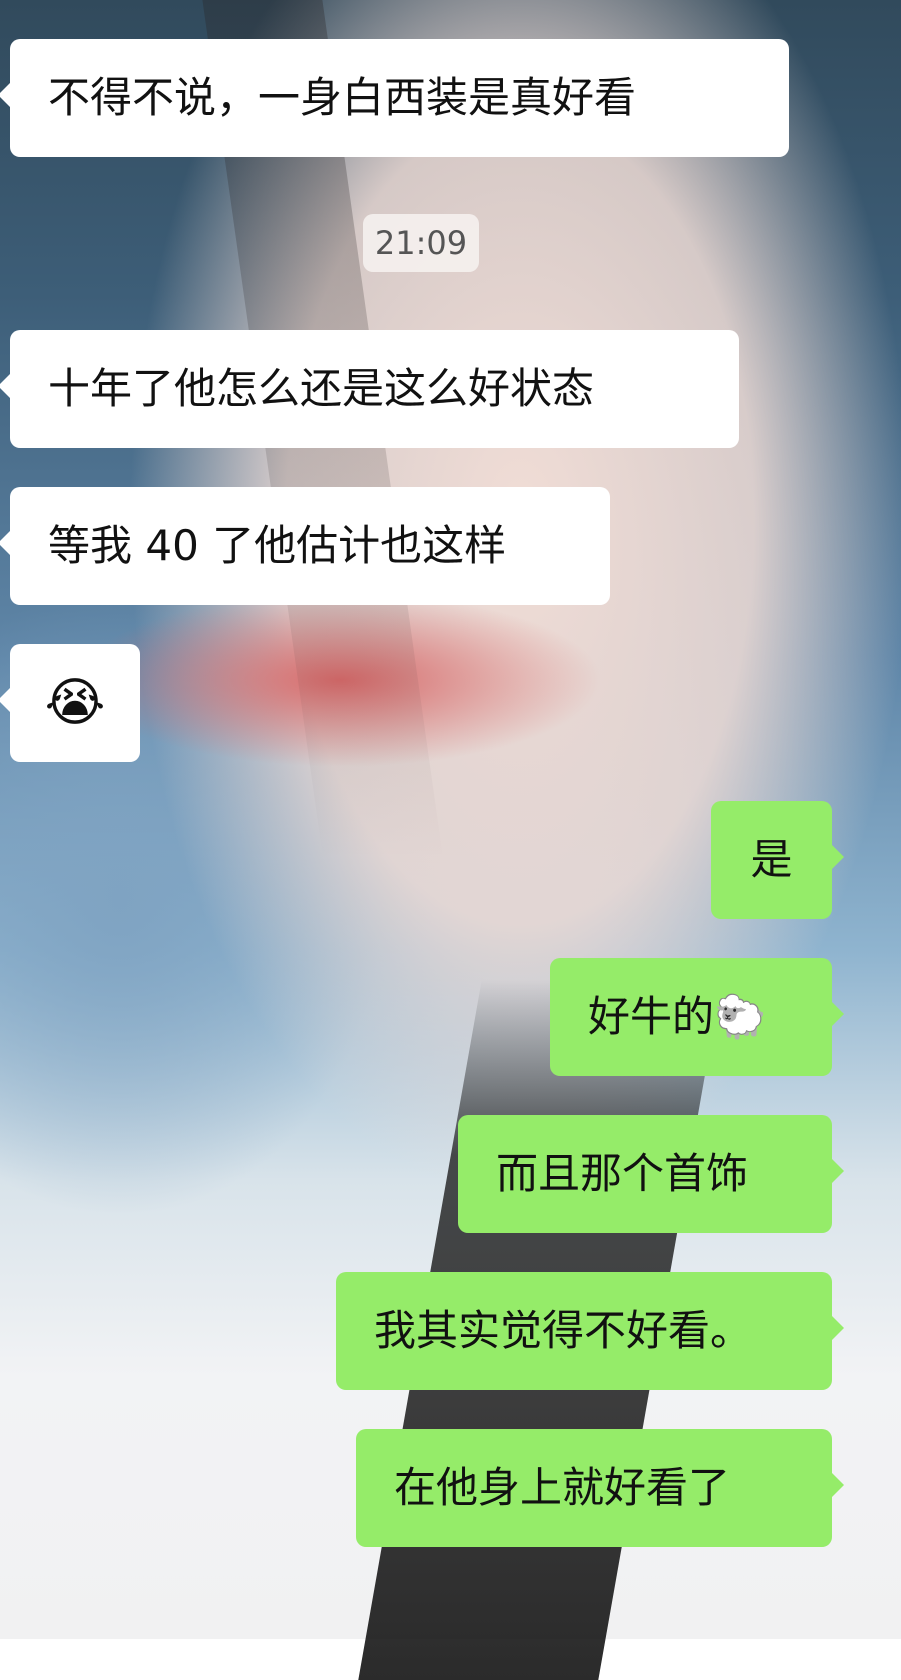 The image size is (901, 1680). What do you see at coordinates (277, 545) in the screenshot?
I see `message-text: 等我 40 了他估计也这样` at bounding box center [277, 545].